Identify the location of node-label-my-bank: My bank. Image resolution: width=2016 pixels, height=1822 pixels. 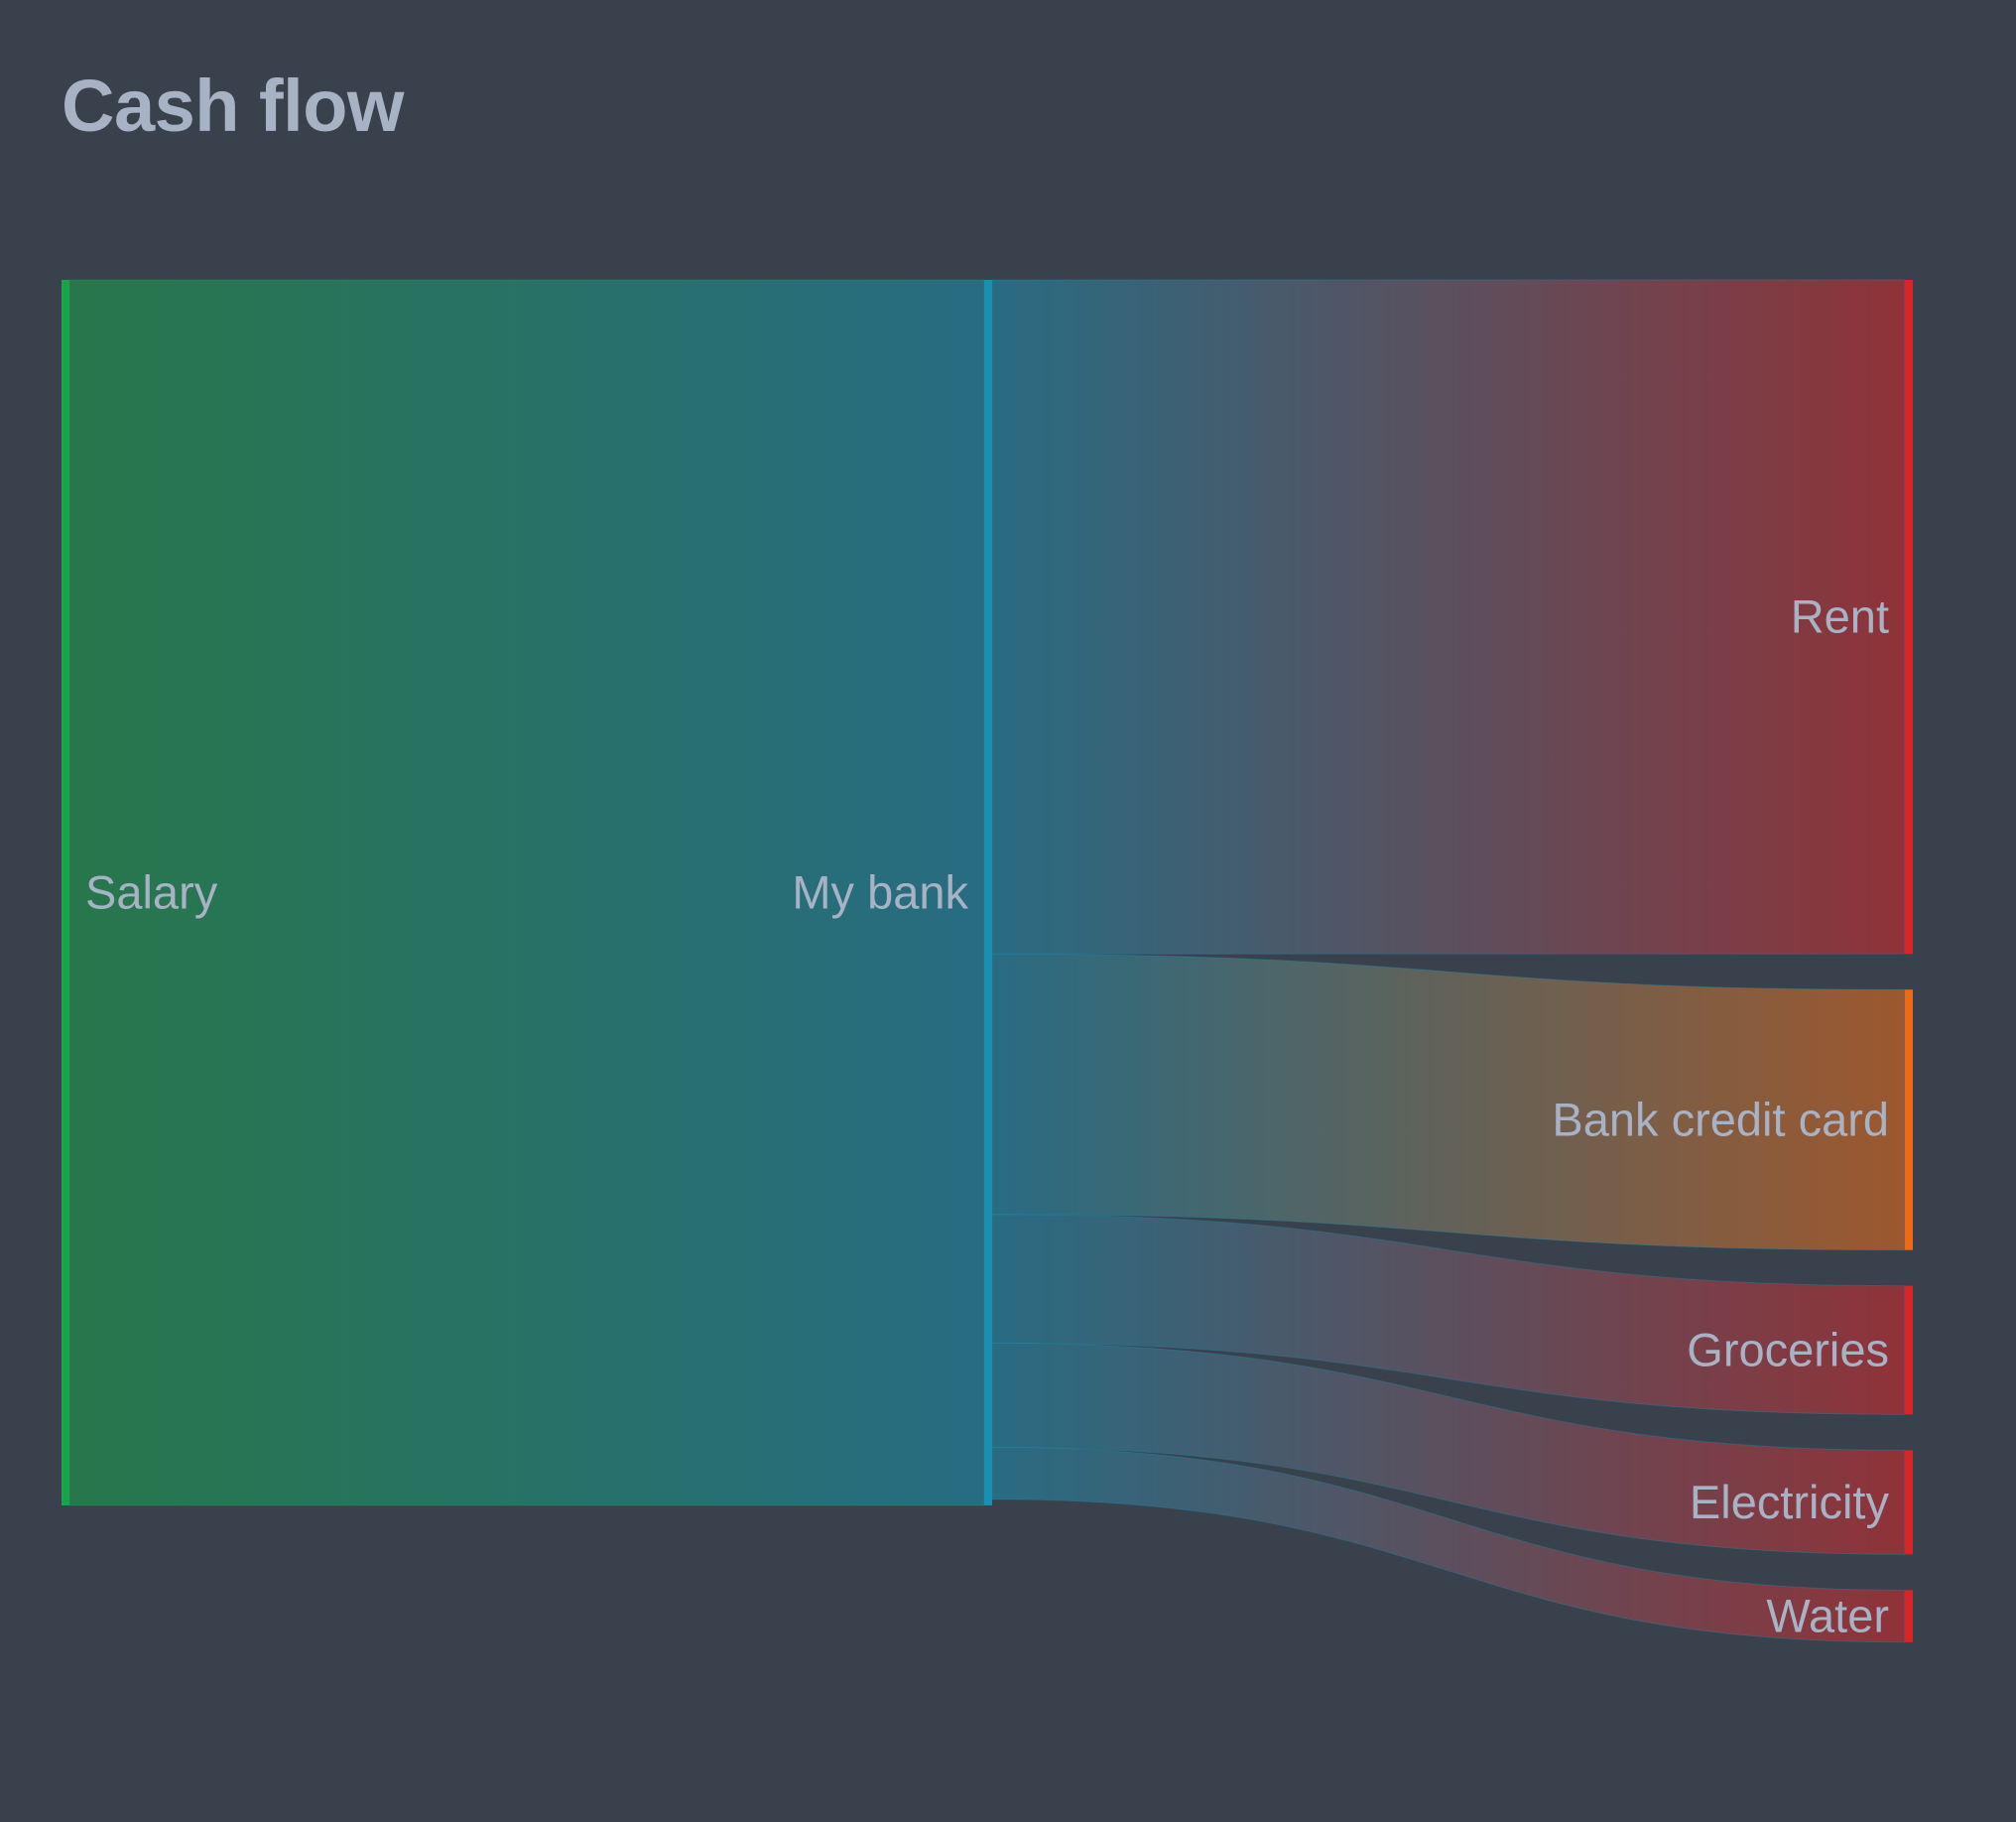
(880, 892).